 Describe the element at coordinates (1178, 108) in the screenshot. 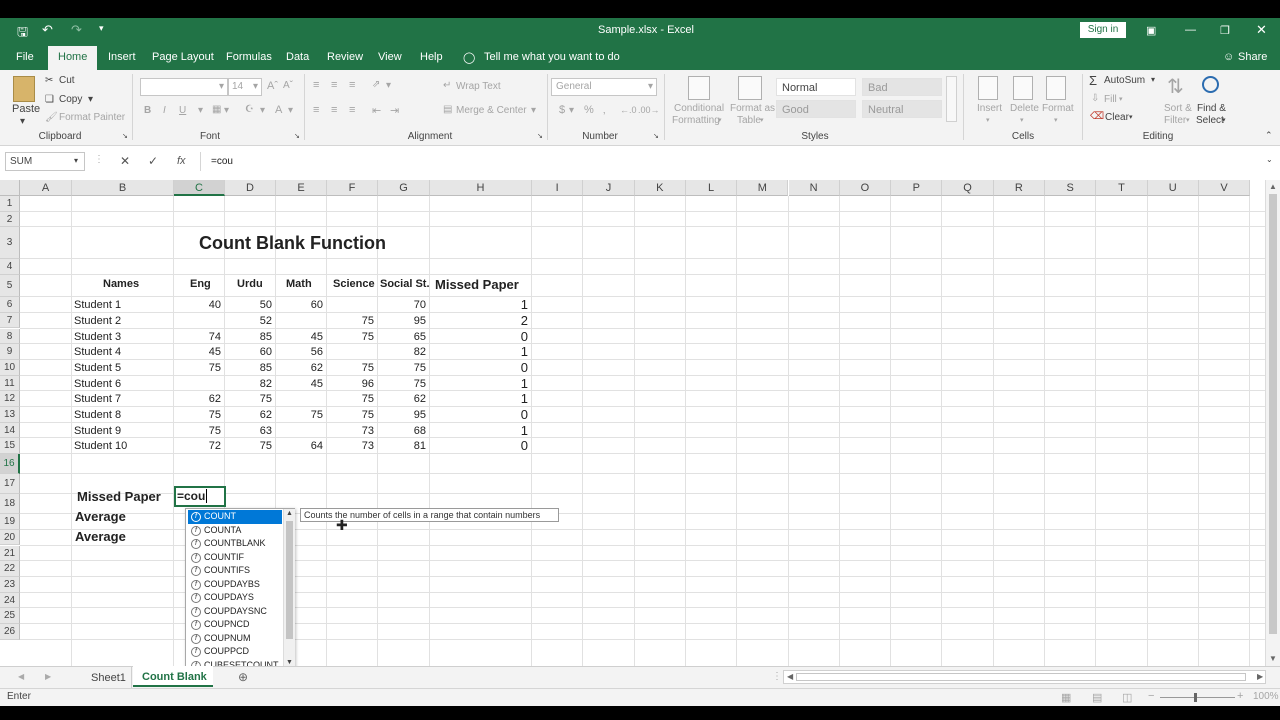

I see `sort-filter-label: Sort &` at that location.